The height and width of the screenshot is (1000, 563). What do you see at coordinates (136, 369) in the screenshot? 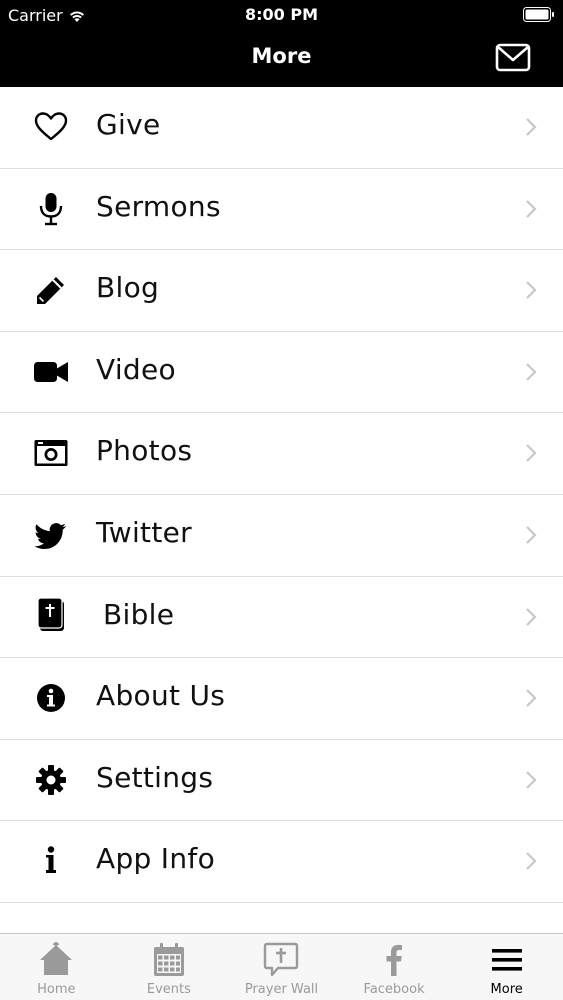
I see `menu-item-label: Video` at bounding box center [136, 369].